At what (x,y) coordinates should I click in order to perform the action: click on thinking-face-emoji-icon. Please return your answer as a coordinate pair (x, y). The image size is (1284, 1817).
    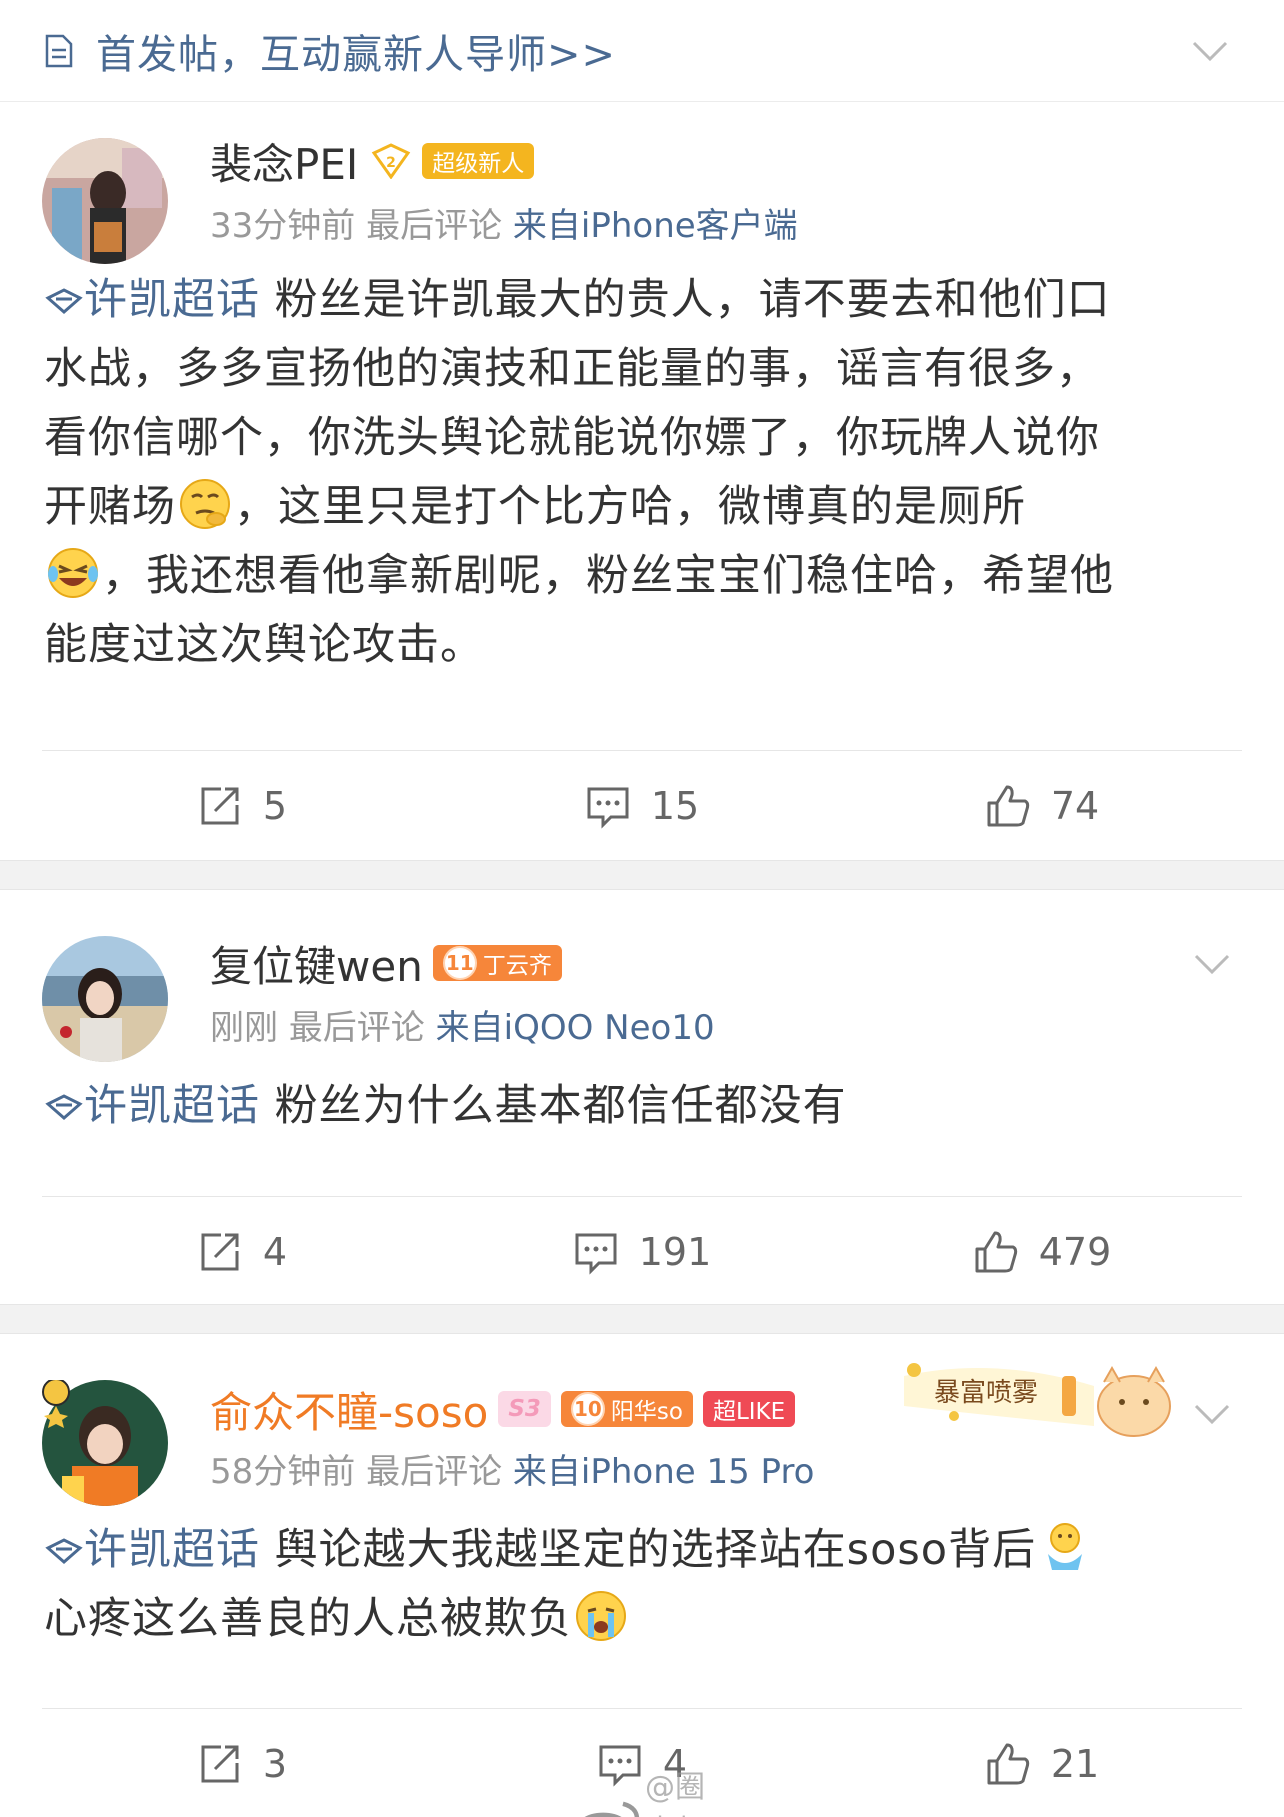
    Looking at the image, I should click on (205, 504).